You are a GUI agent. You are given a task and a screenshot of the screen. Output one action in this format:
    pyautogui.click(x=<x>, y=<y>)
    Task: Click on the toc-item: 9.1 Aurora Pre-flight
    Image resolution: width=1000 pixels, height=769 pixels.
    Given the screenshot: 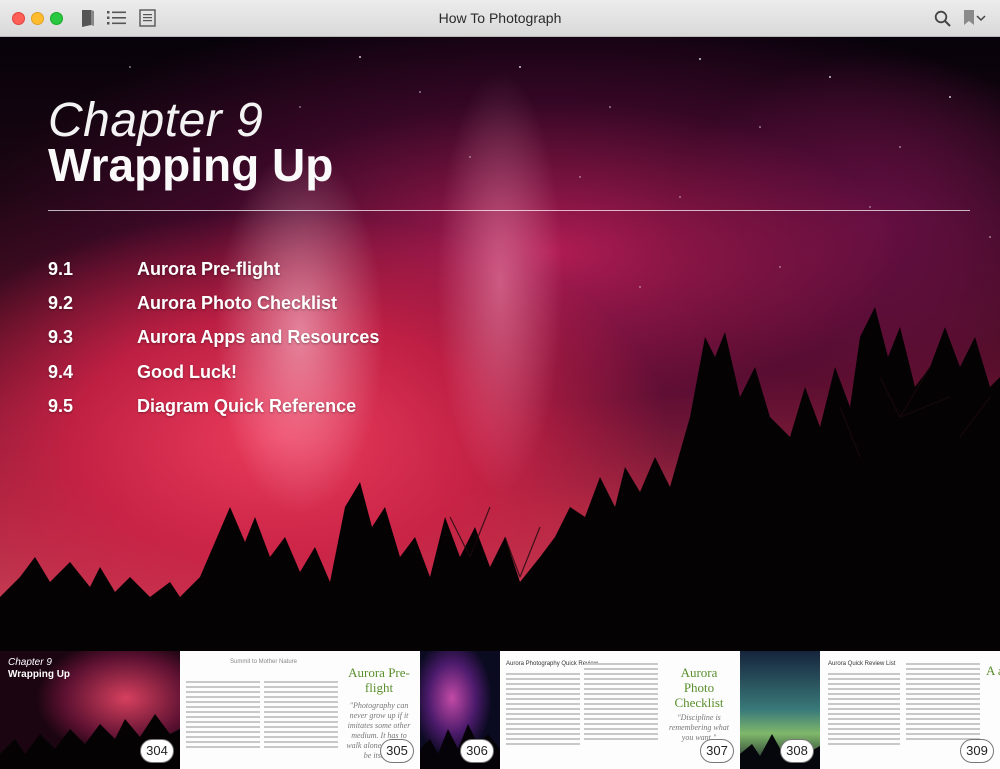 What is the action you would take?
    pyautogui.click(x=213, y=269)
    